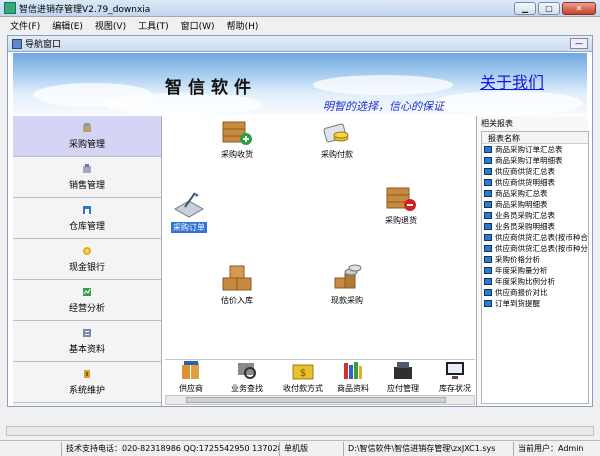 This screenshot has height=456, width=600. I want to click on status-current-user: 当前用户：Admin, so click(551, 448).